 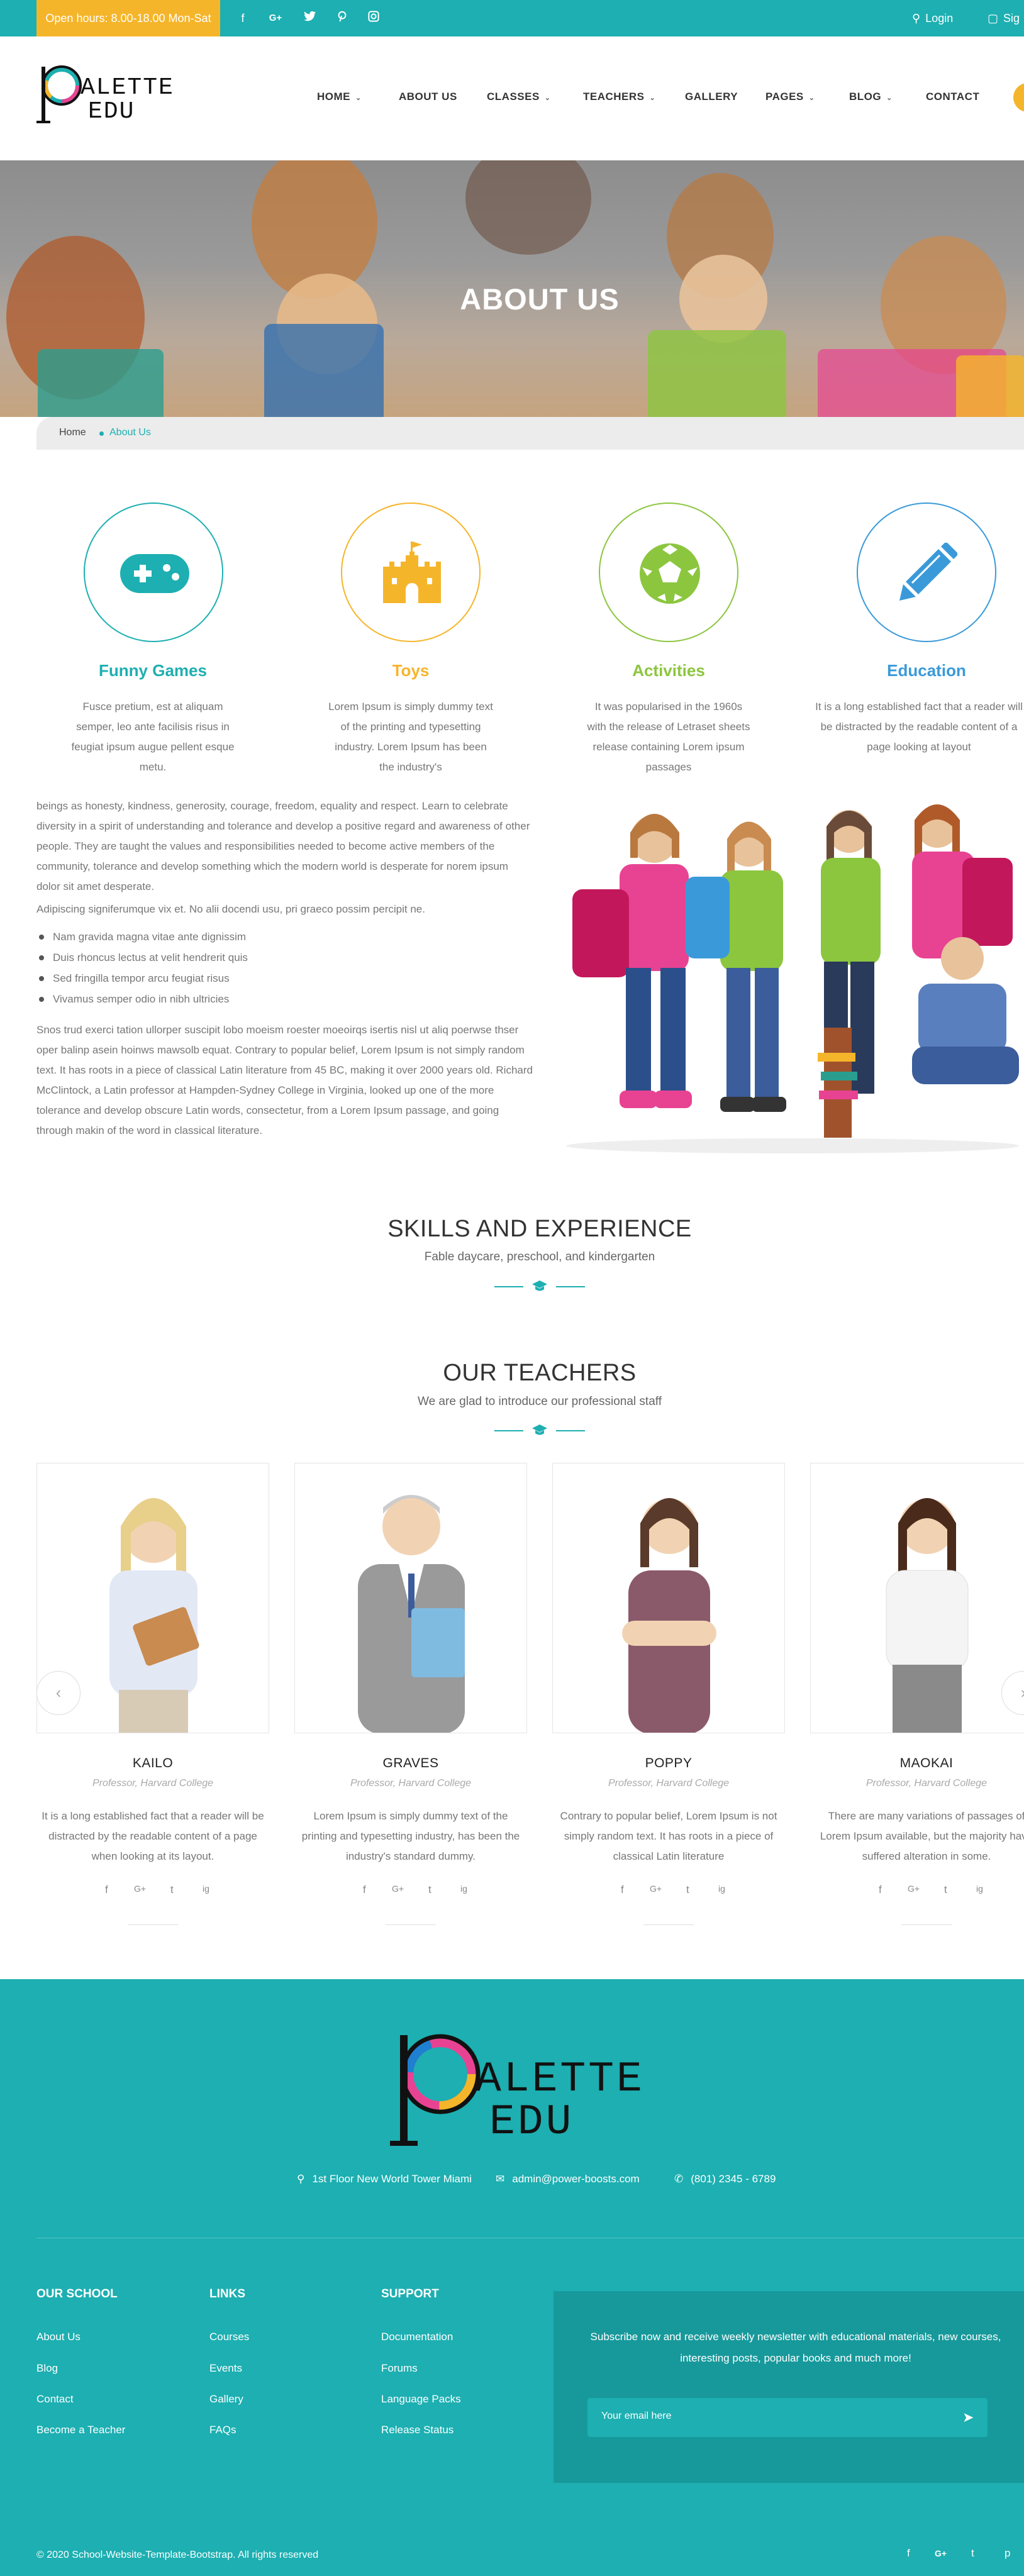 What do you see at coordinates (229, 2337) in the screenshot?
I see `footer-link: Courses` at bounding box center [229, 2337].